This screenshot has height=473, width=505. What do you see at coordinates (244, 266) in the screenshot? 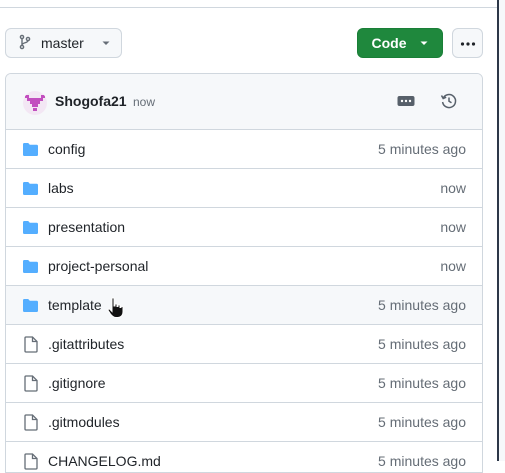
I see `file-row: project-personal now` at bounding box center [244, 266].